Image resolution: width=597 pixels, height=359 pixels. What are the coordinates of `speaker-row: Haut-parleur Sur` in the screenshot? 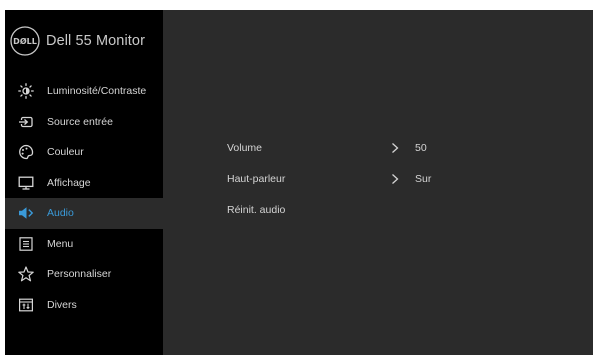 It's located at (347, 179).